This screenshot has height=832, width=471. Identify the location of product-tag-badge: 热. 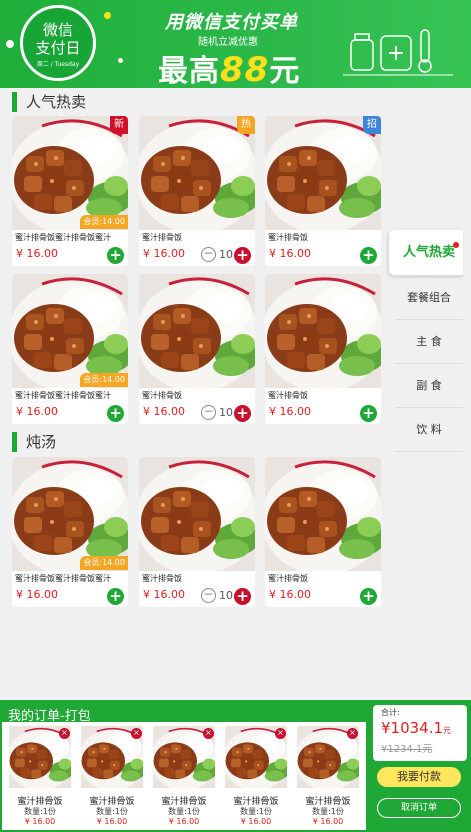
(246, 125).